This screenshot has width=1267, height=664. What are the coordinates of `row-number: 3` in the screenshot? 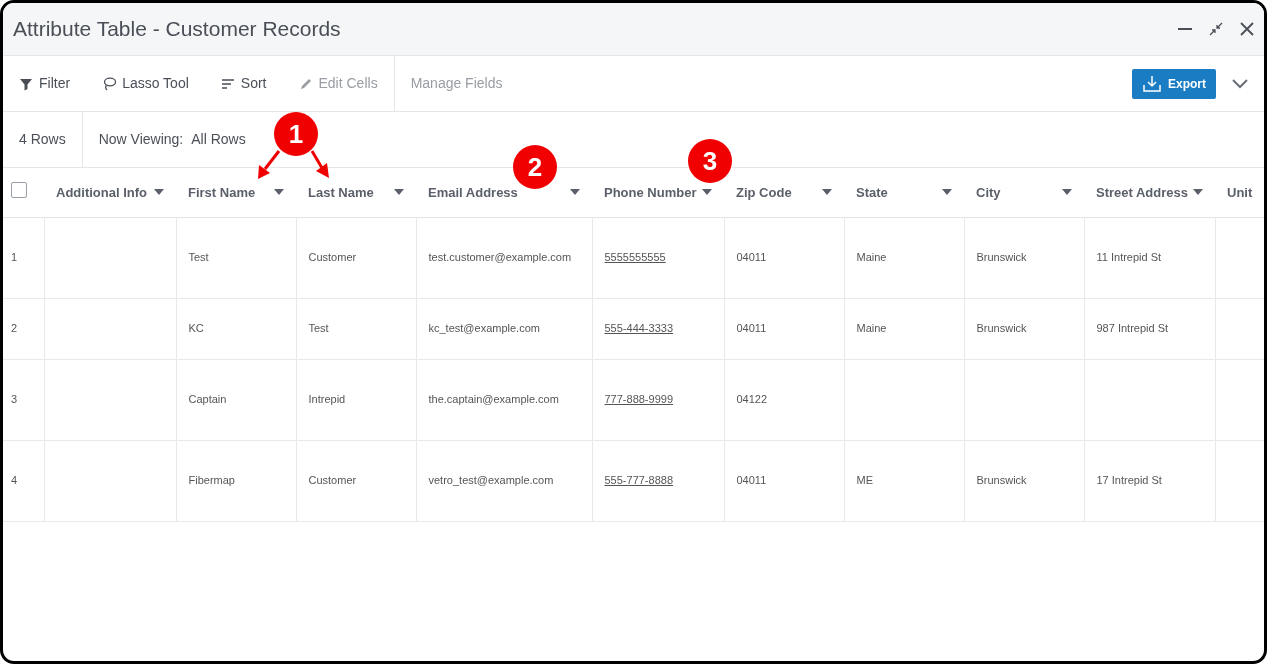 It's located at (14, 399).